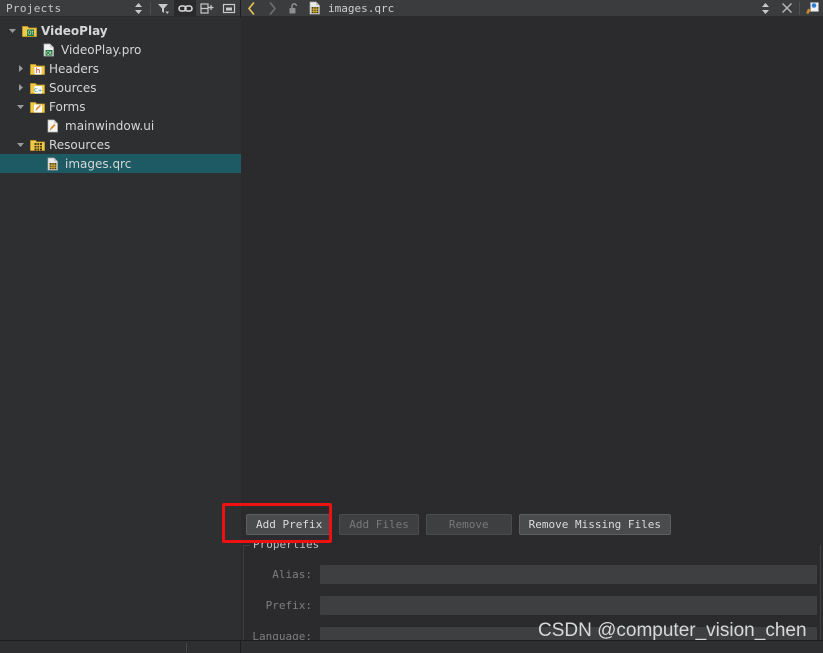 This screenshot has width=823, height=653. I want to click on filter-icon, so click(163, 8).